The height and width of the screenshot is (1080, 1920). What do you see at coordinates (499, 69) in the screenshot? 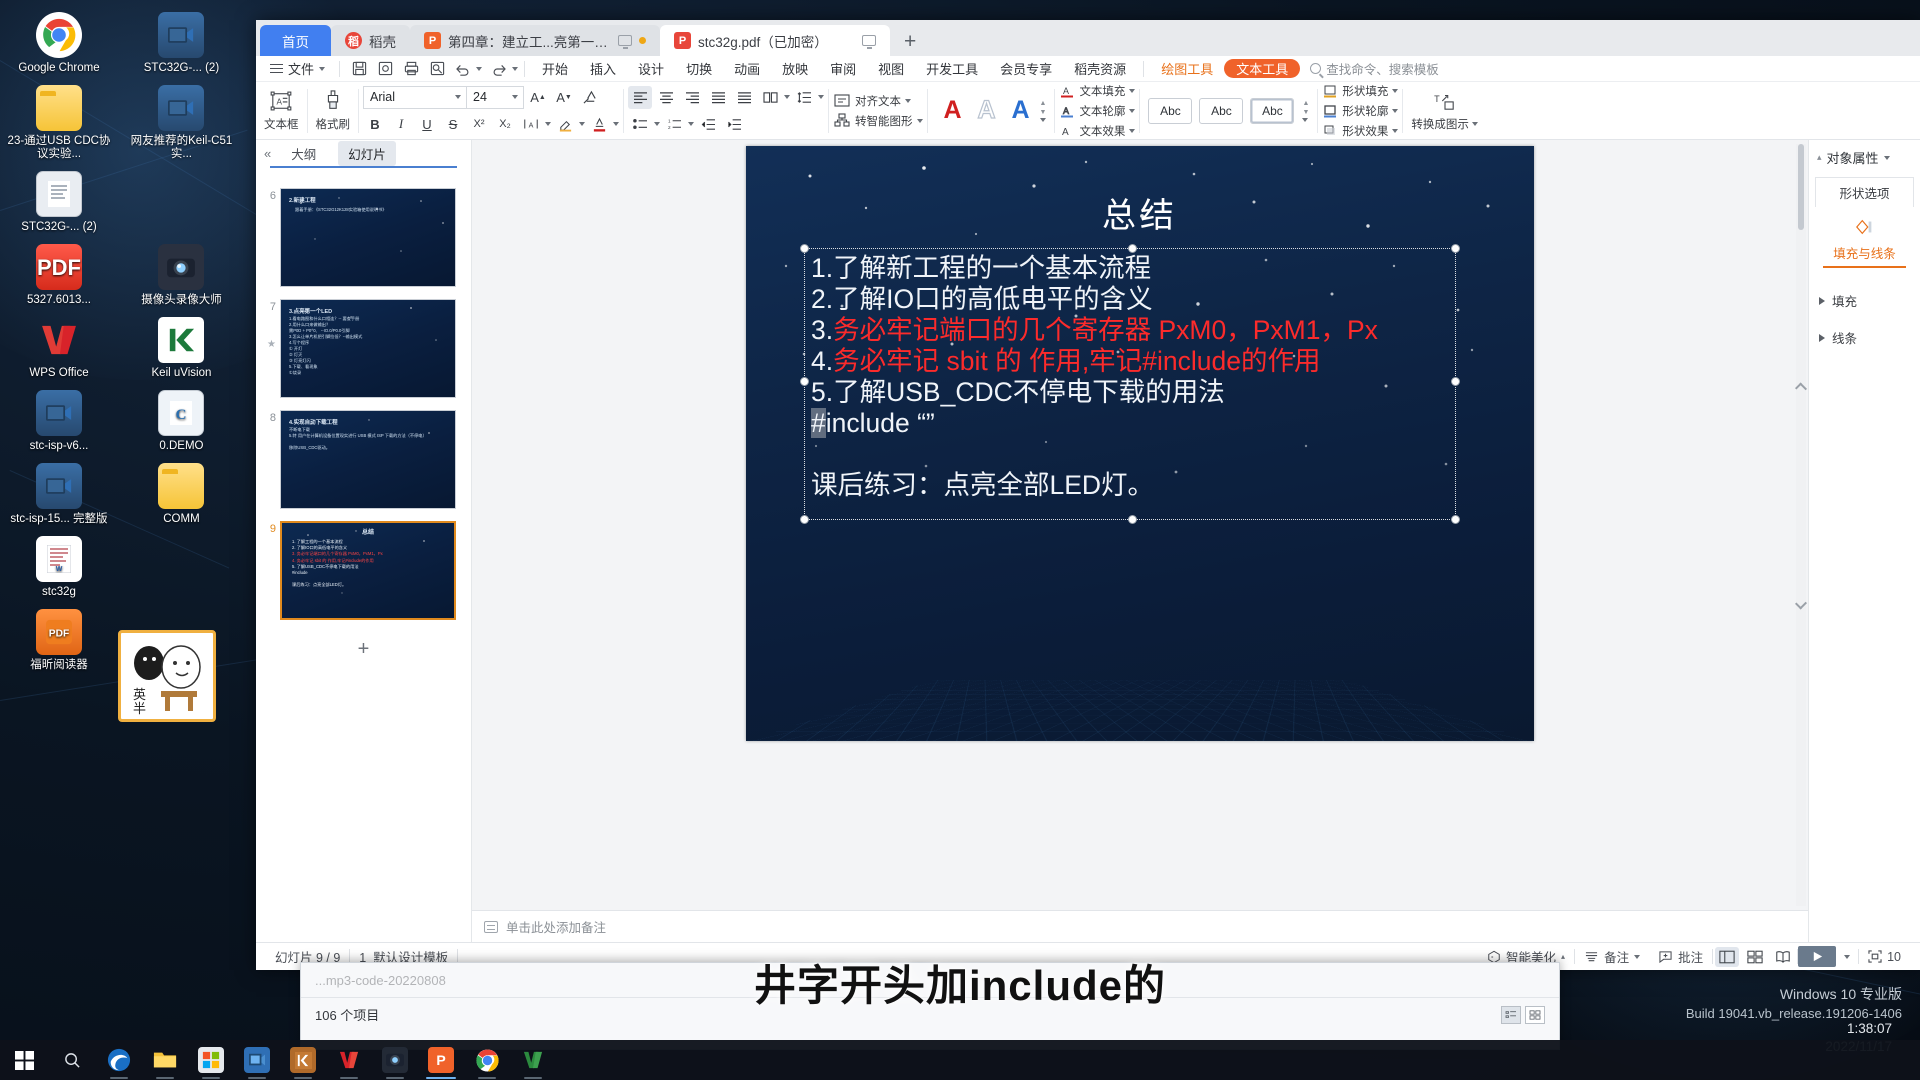
I see `redo-icon` at bounding box center [499, 69].